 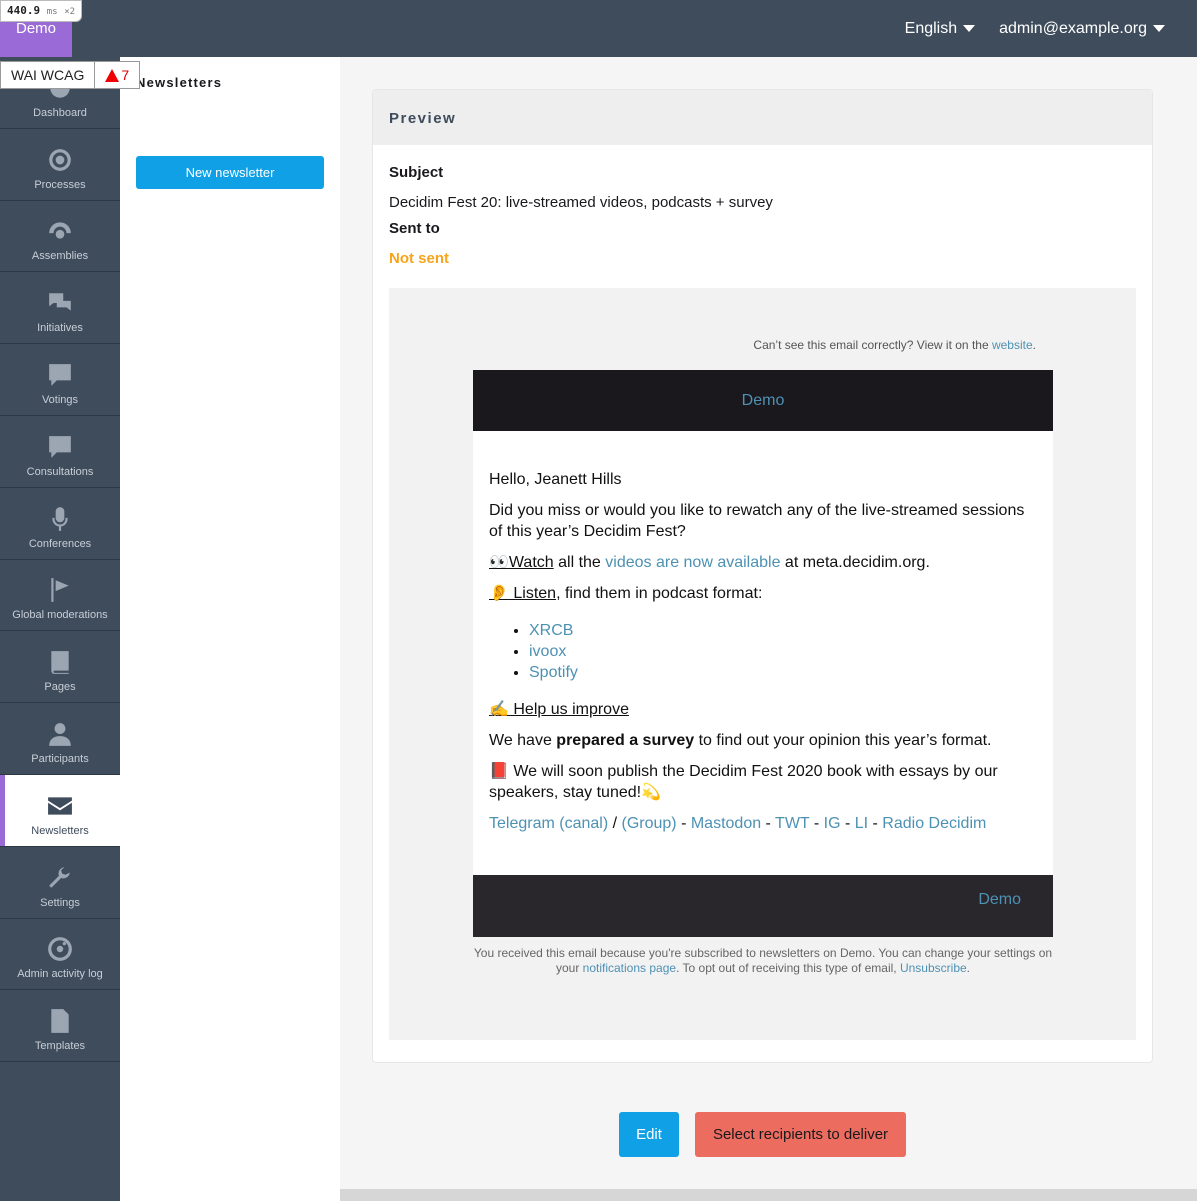 I want to click on activity-icon, so click(x=60, y=949).